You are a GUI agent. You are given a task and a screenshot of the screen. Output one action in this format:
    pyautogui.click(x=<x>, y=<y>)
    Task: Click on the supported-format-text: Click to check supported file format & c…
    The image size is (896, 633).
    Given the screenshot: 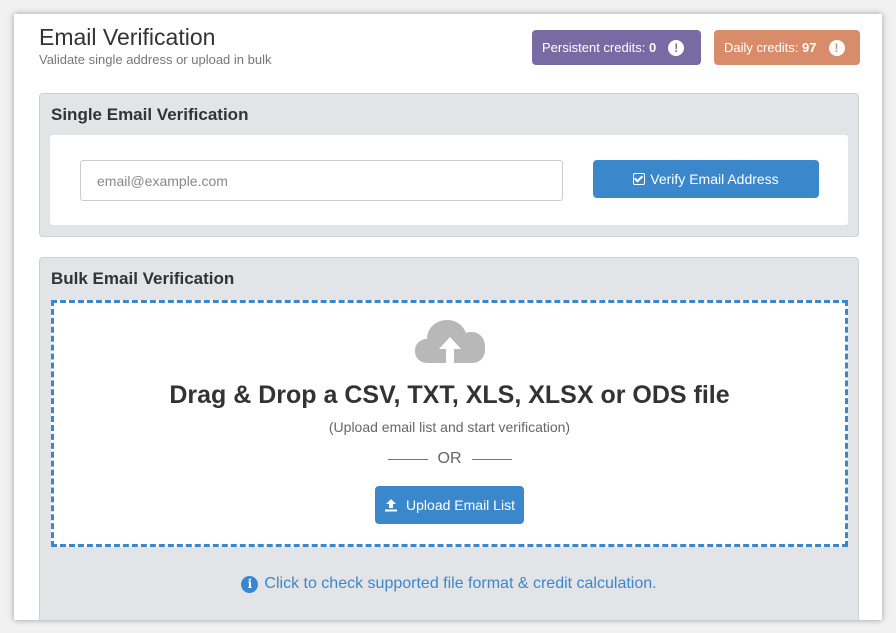 What is the action you would take?
    pyautogui.click(x=460, y=583)
    